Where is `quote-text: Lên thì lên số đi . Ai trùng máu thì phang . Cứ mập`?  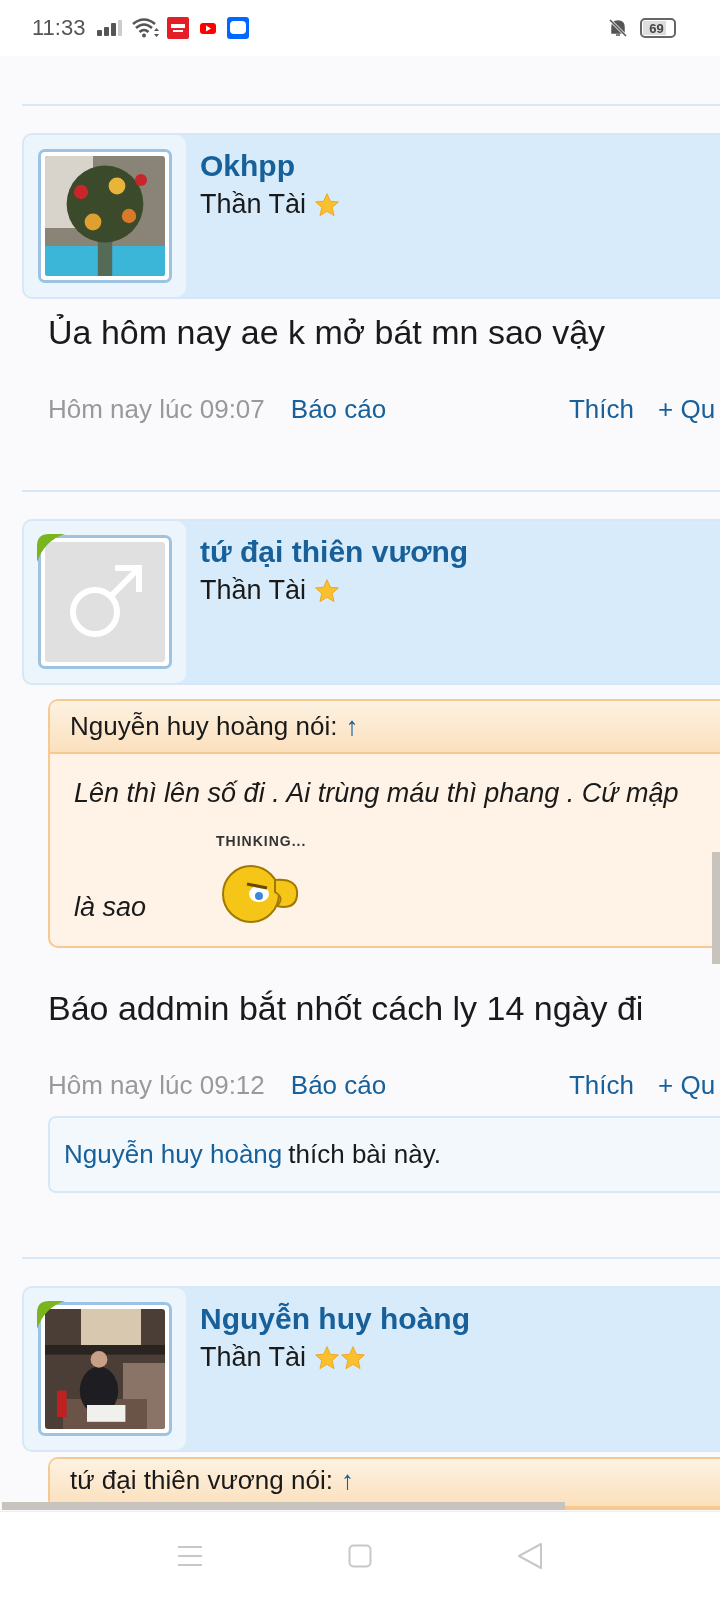
quote-text: Lên thì lên số đi . Ai trùng máu thì phang . Cứ mập is located at coordinates (376, 793).